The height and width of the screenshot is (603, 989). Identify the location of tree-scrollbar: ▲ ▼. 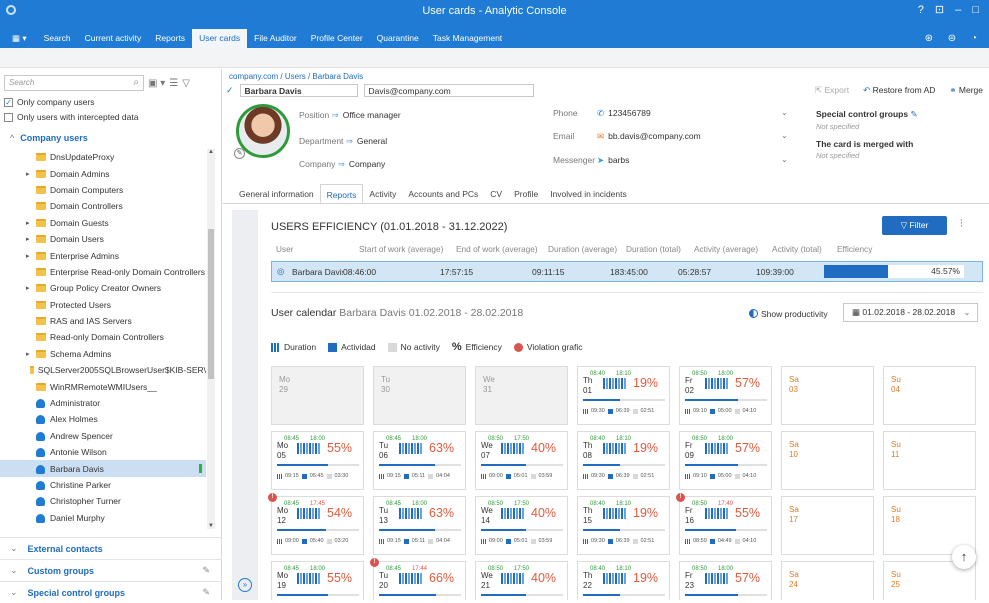
(211, 339).